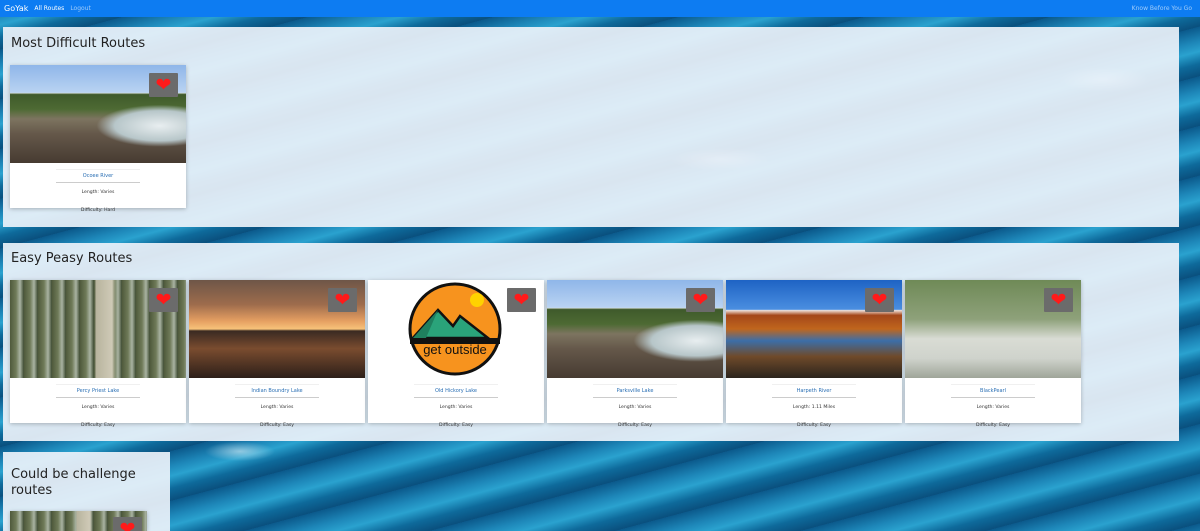 Image resolution: width=1200 pixels, height=531 pixels. Describe the element at coordinates (456, 329) in the screenshot. I see `route-image: get outside ❤` at that location.